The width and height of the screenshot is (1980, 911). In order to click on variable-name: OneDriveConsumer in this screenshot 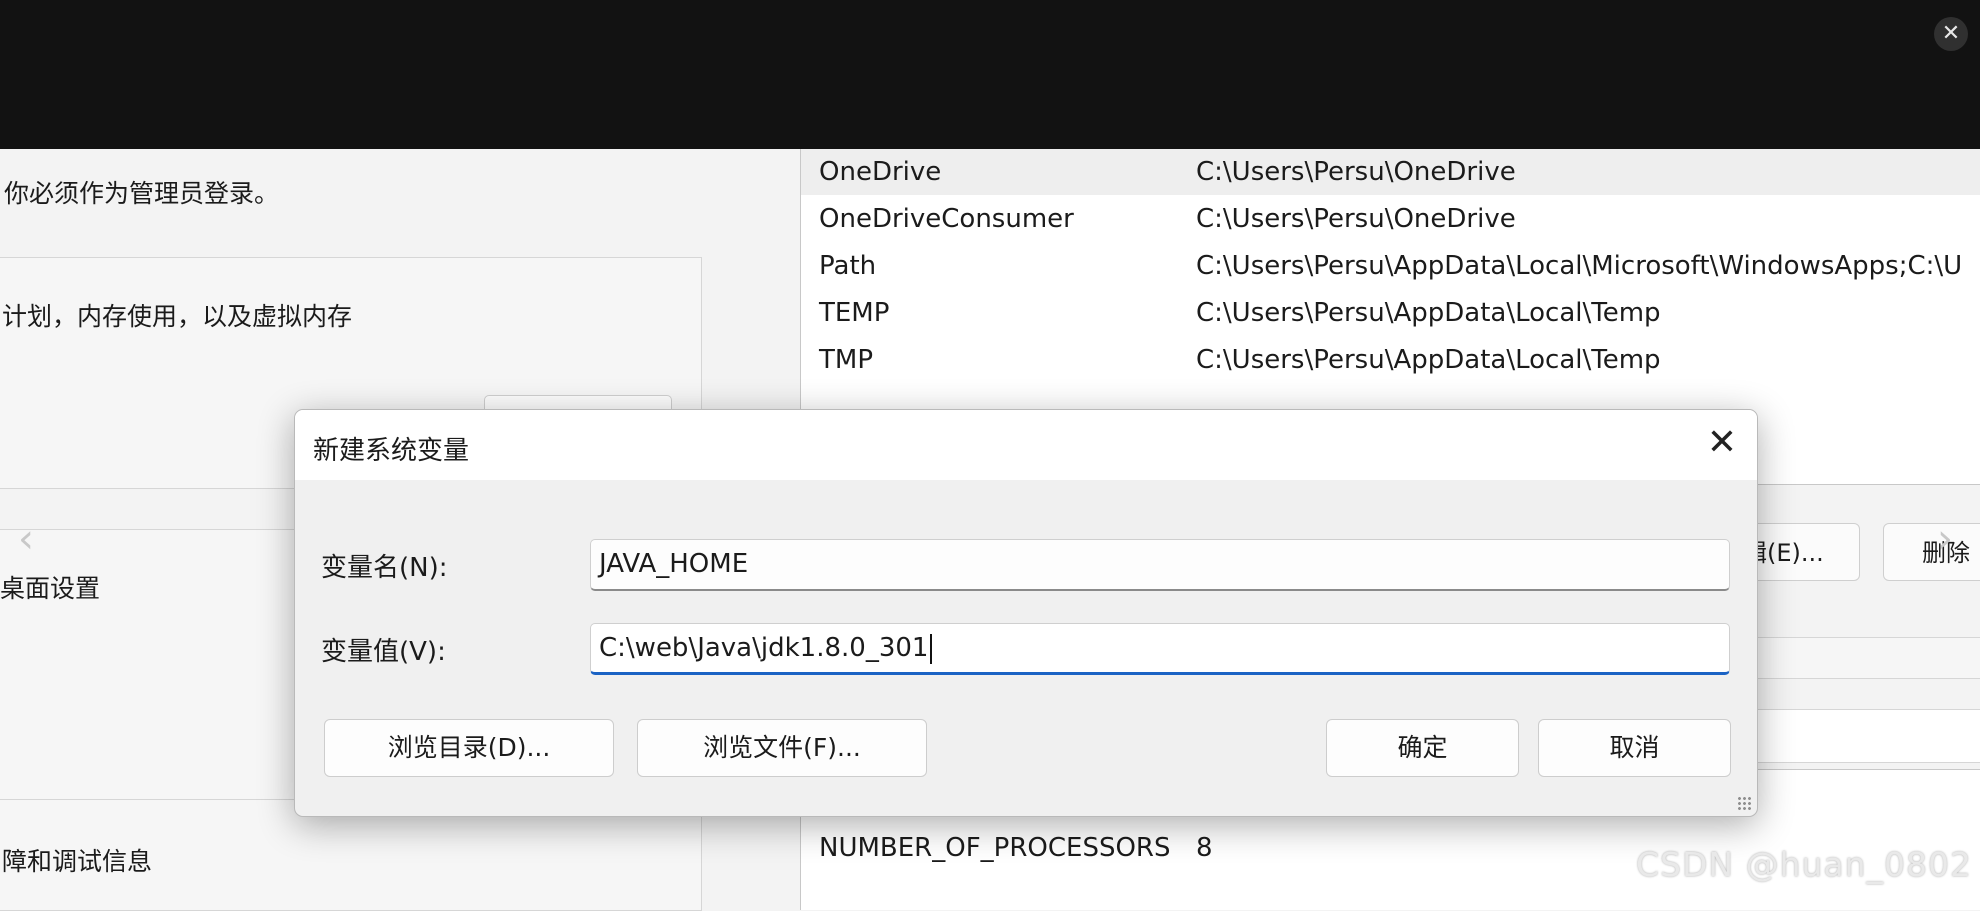, I will do `click(946, 219)`.